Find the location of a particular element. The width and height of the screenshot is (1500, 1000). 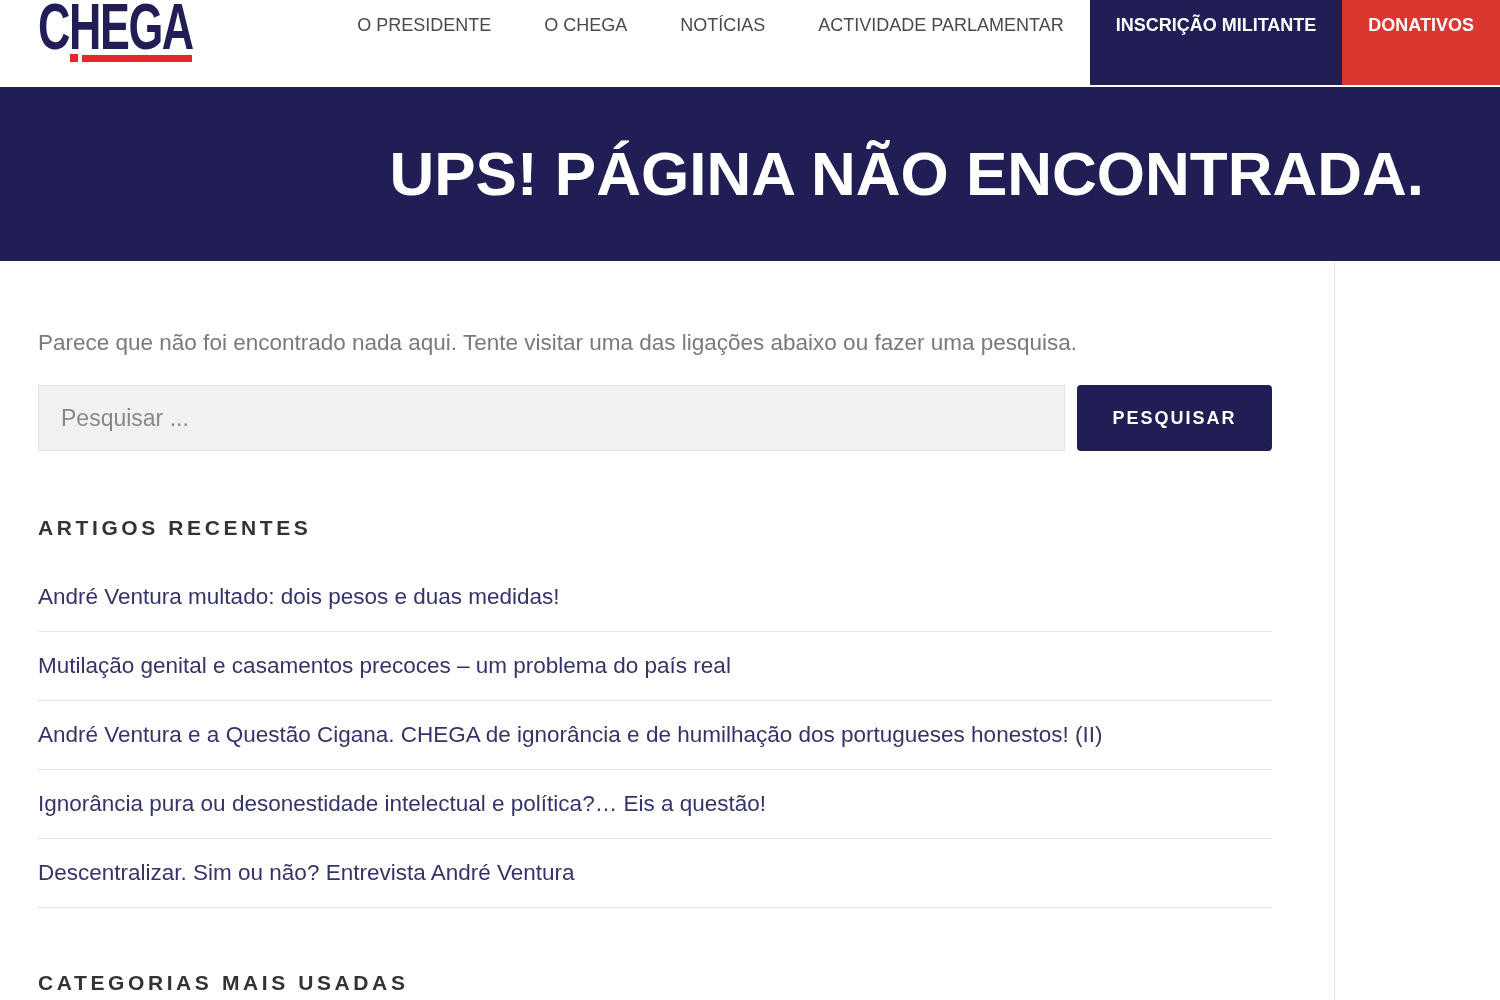

section-heading: ARTIGOS RECENTES is located at coordinates (175, 528).